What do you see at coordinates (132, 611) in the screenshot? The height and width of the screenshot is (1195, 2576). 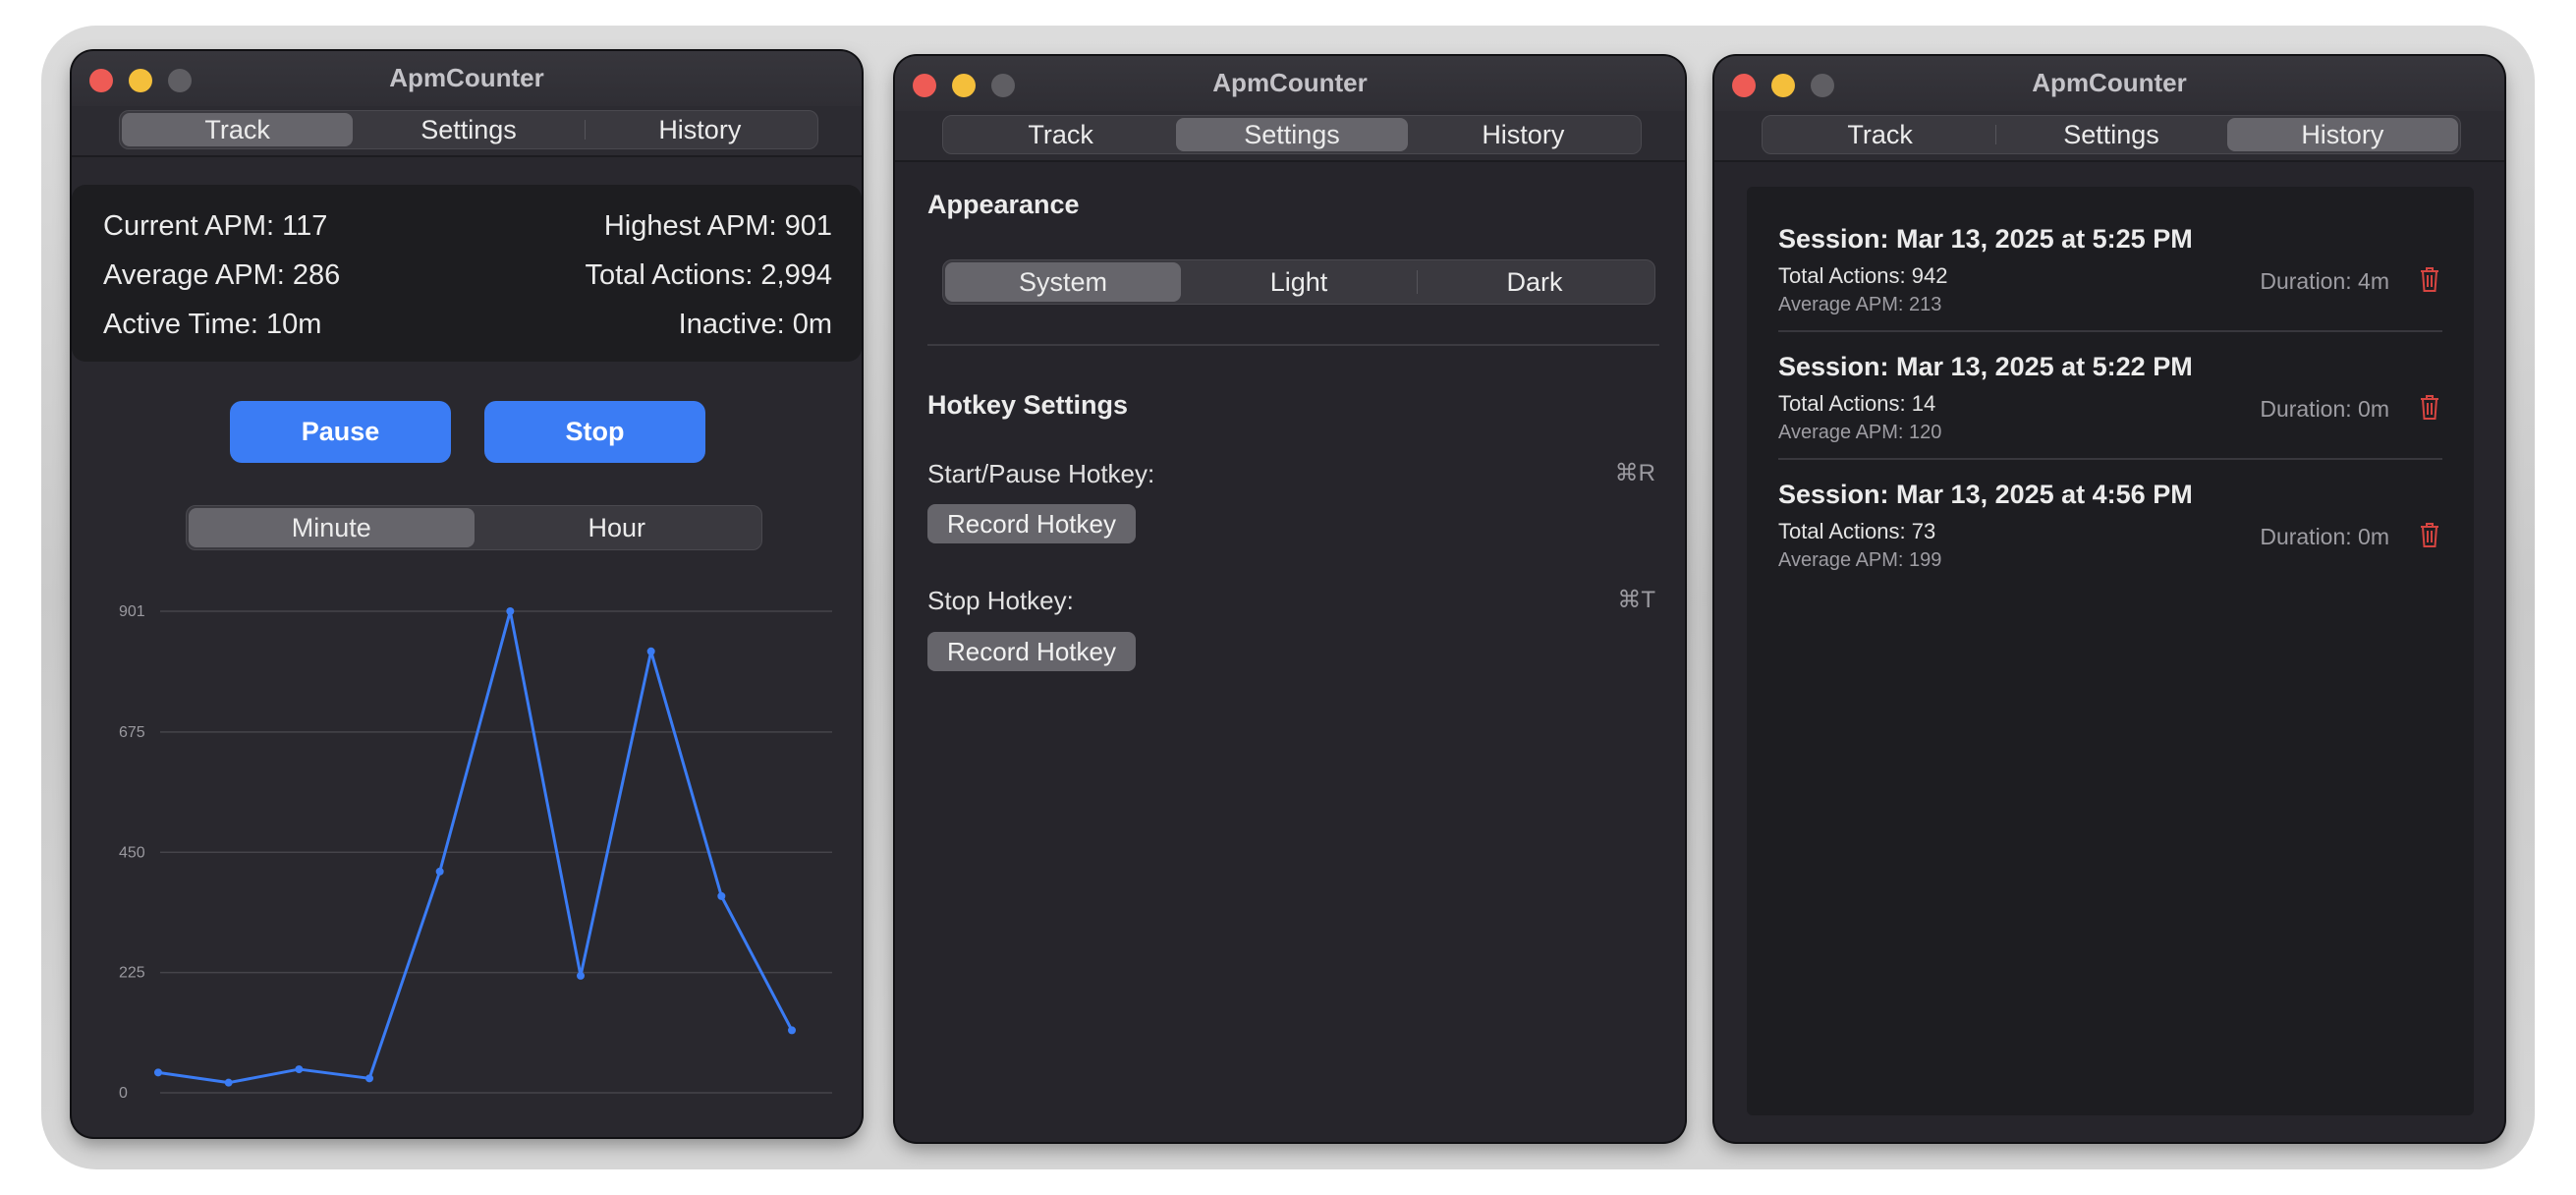 I see `y-tick-label: 901` at bounding box center [132, 611].